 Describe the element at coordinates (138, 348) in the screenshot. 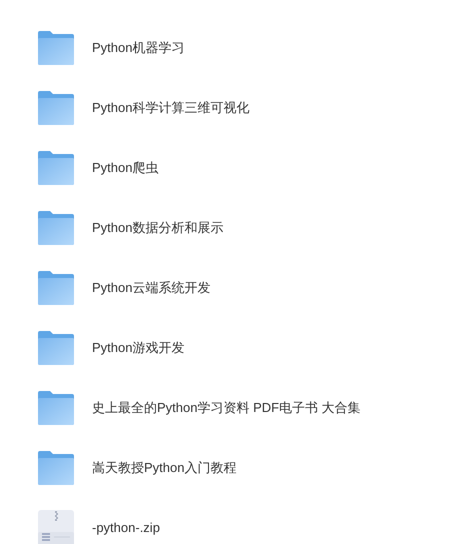

I see `file-name: Python游戏开发` at that location.